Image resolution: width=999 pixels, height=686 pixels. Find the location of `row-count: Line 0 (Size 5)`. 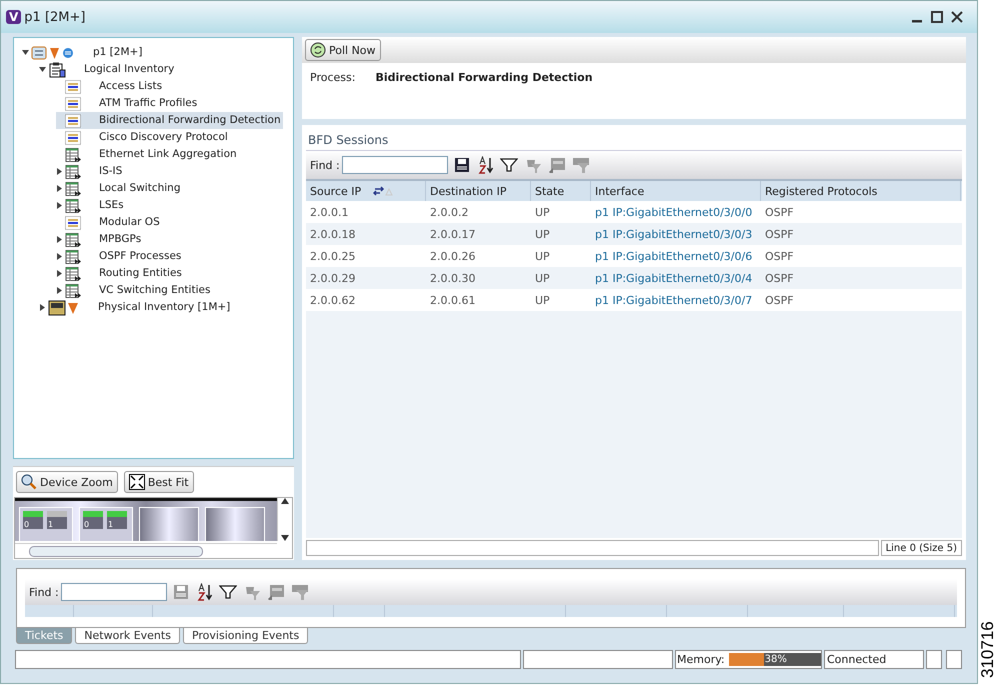

row-count: Line 0 (Size 5) is located at coordinates (921, 548).